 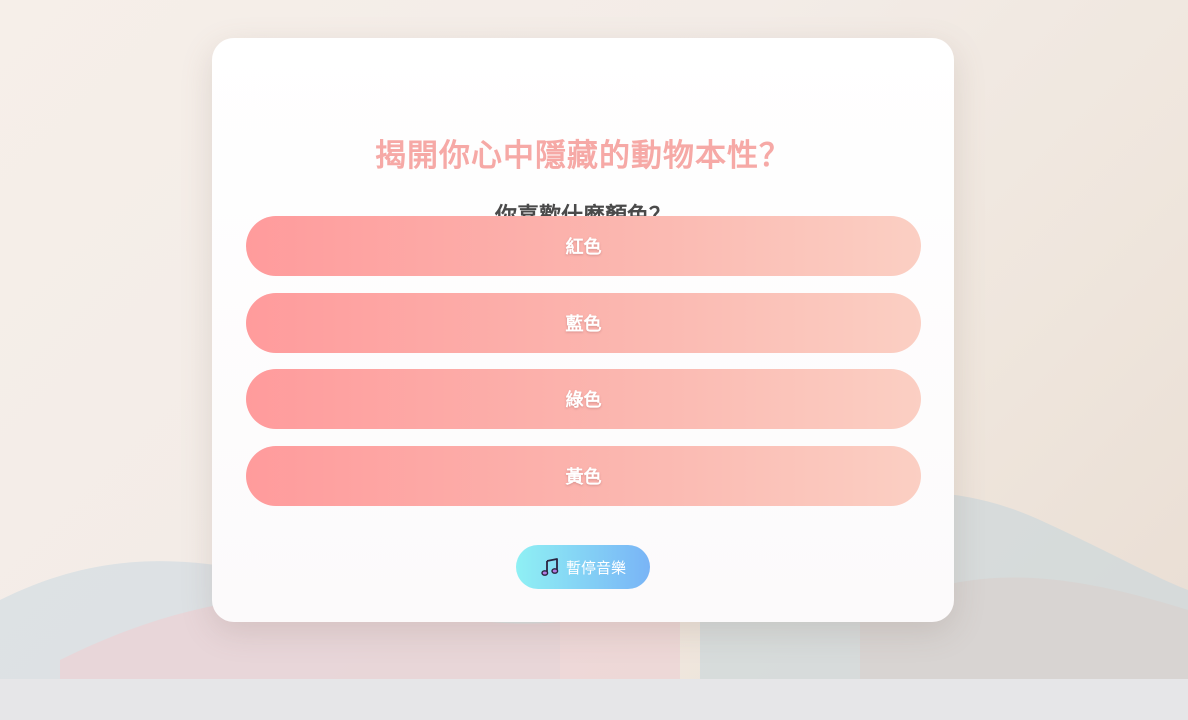 I want to click on option-label: 黃色, so click(x=583, y=477).